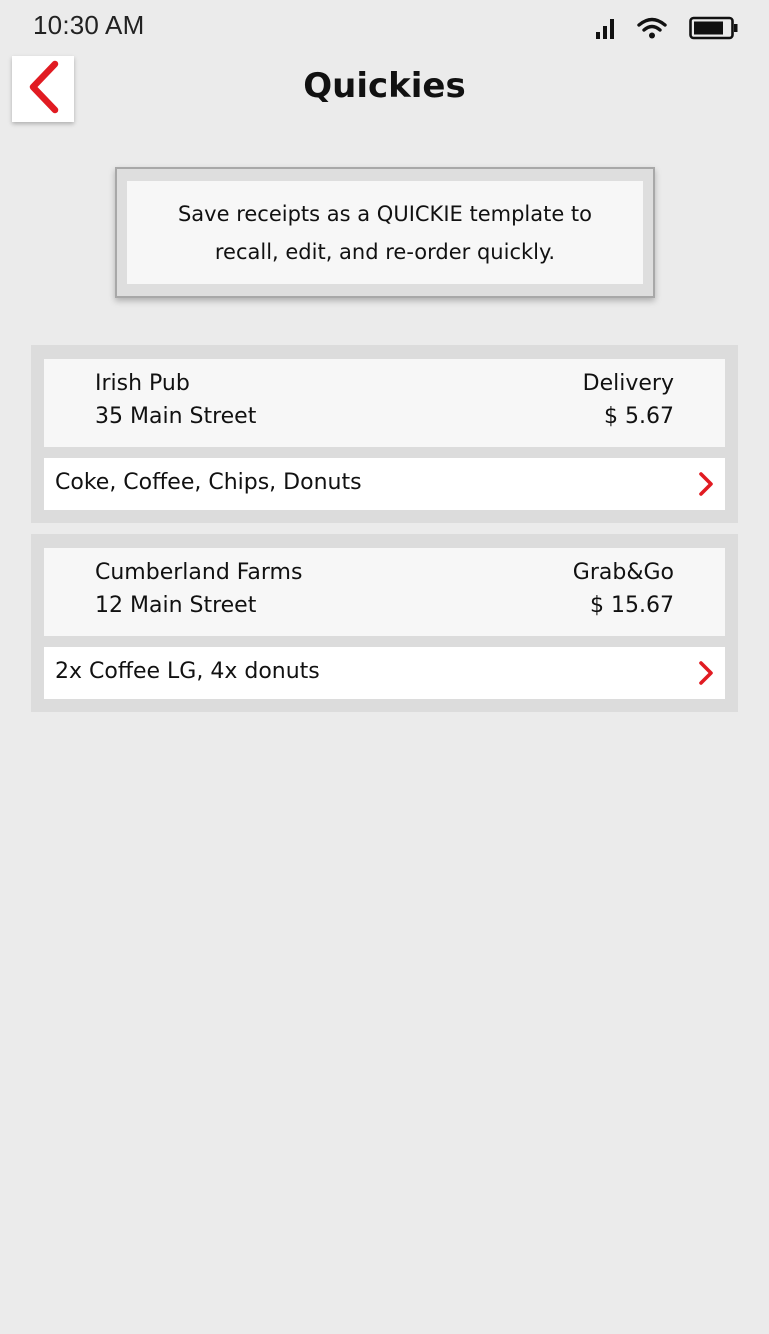  What do you see at coordinates (384, 86) in the screenshot?
I see `page-title: Quickies` at bounding box center [384, 86].